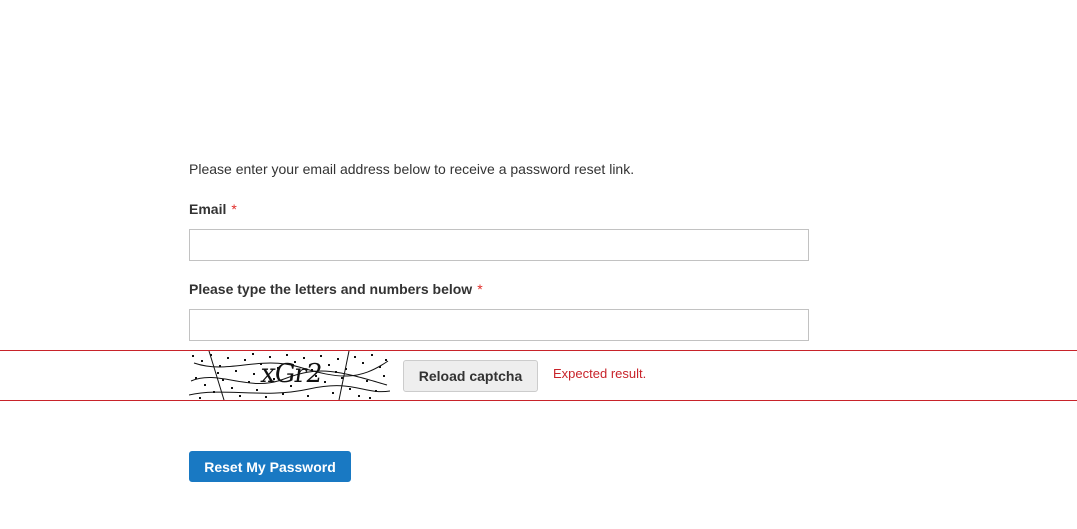 This screenshot has width=1077, height=529. Describe the element at coordinates (538, 400) in the screenshot. I see `highlight-line-bottom` at that location.